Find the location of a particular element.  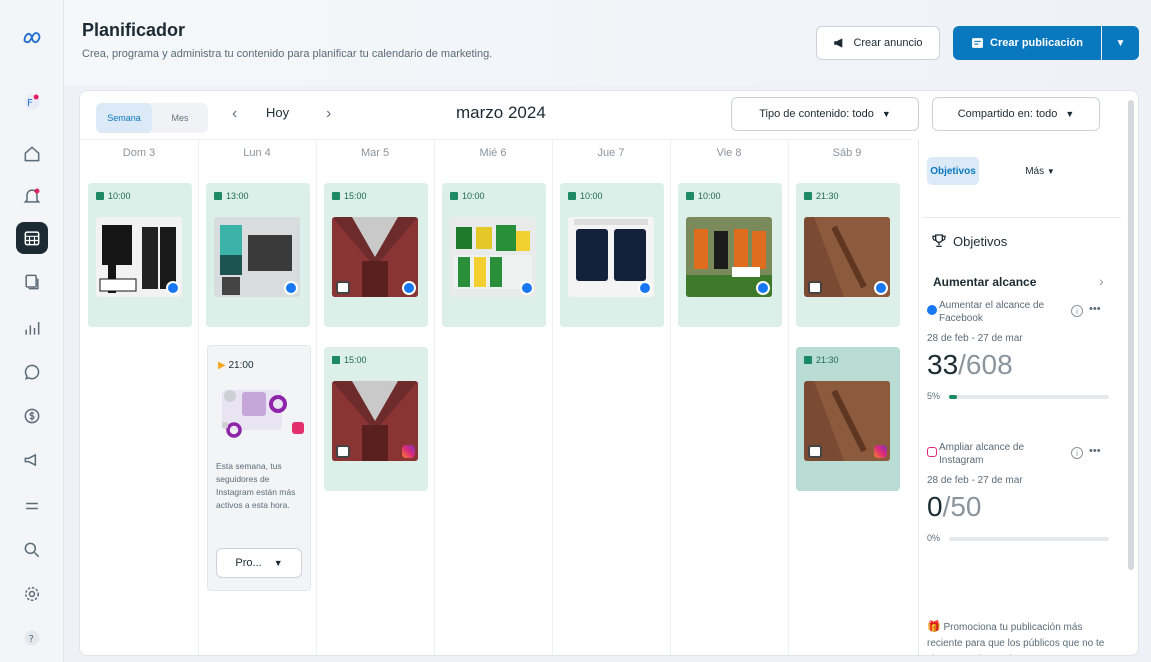

inbox-icon is located at coordinates (32, 372).